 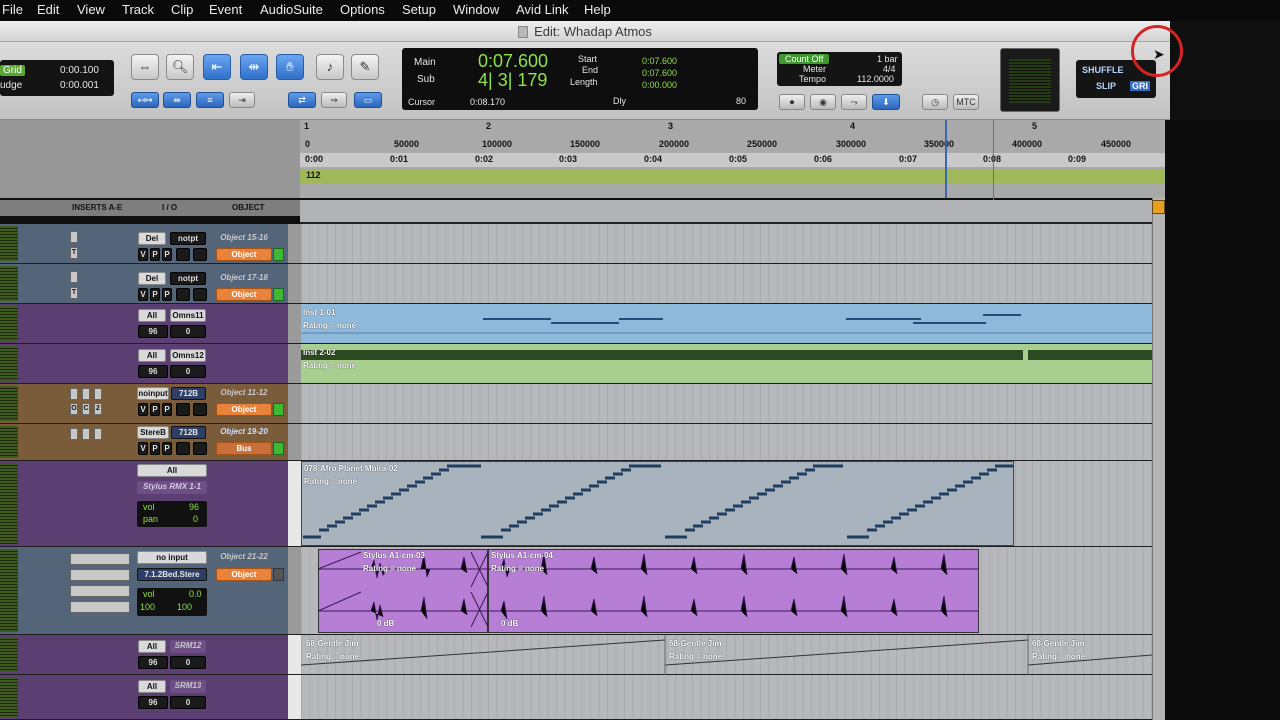 What do you see at coordinates (966, 102) in the screenshot?
I see `mtc-button: MTC` at bounding box center [966, 102].